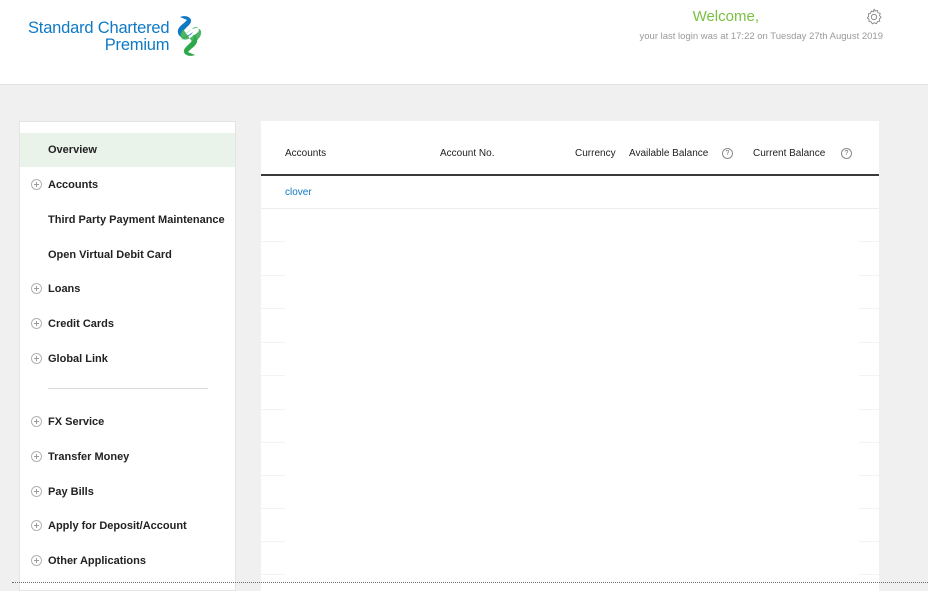  What do you see at coordinates (305, 153) in the screenshot?
I see `column-header-accounts: Accounts` at bounding box center [305, 153].